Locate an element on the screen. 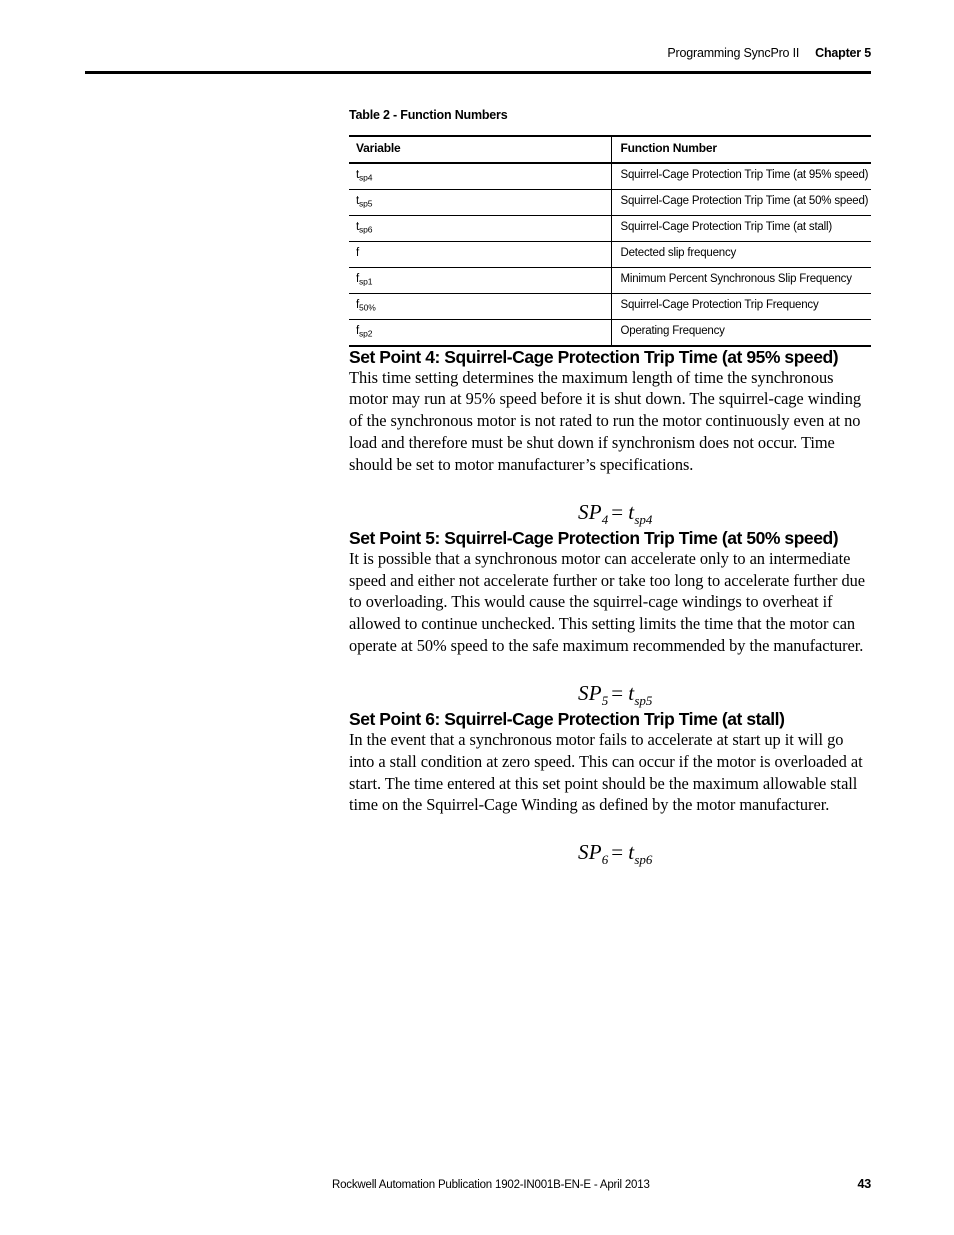 This screenshot has height=1235, width=954. footer-page-number: 43 is located at coordinates (864, 1184).